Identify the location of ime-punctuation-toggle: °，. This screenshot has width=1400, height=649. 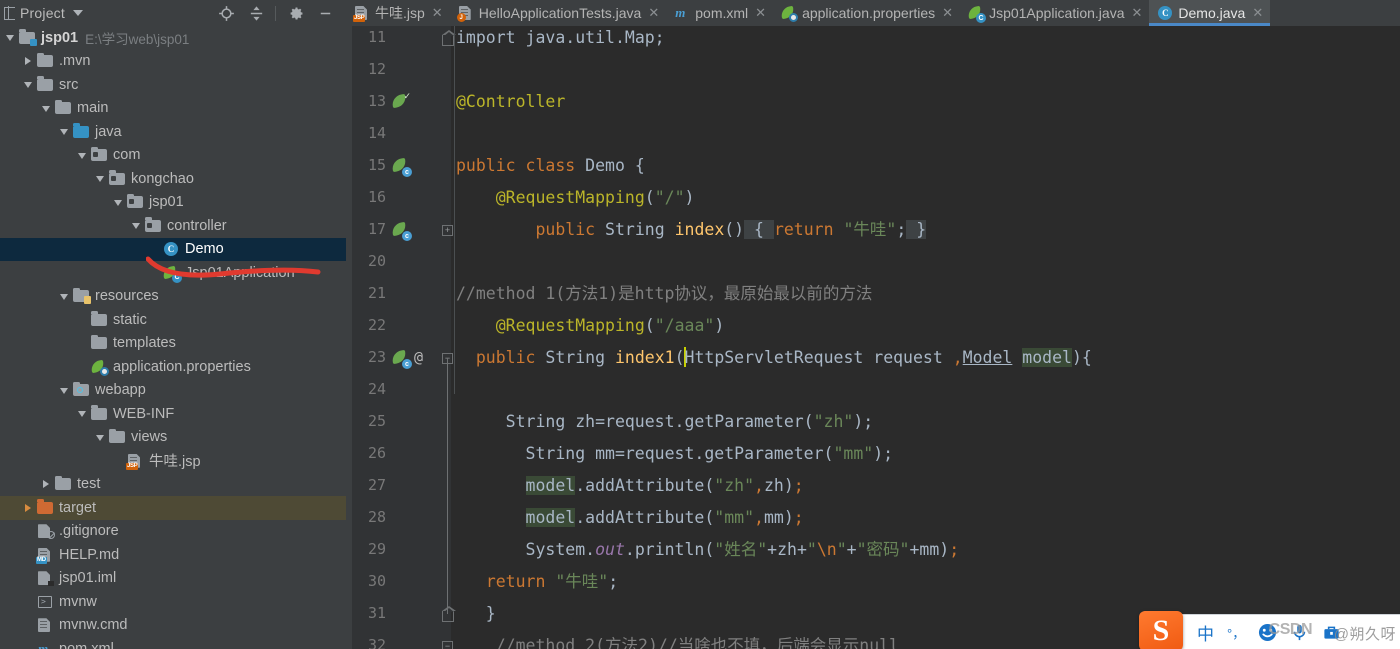
(1236, 632).